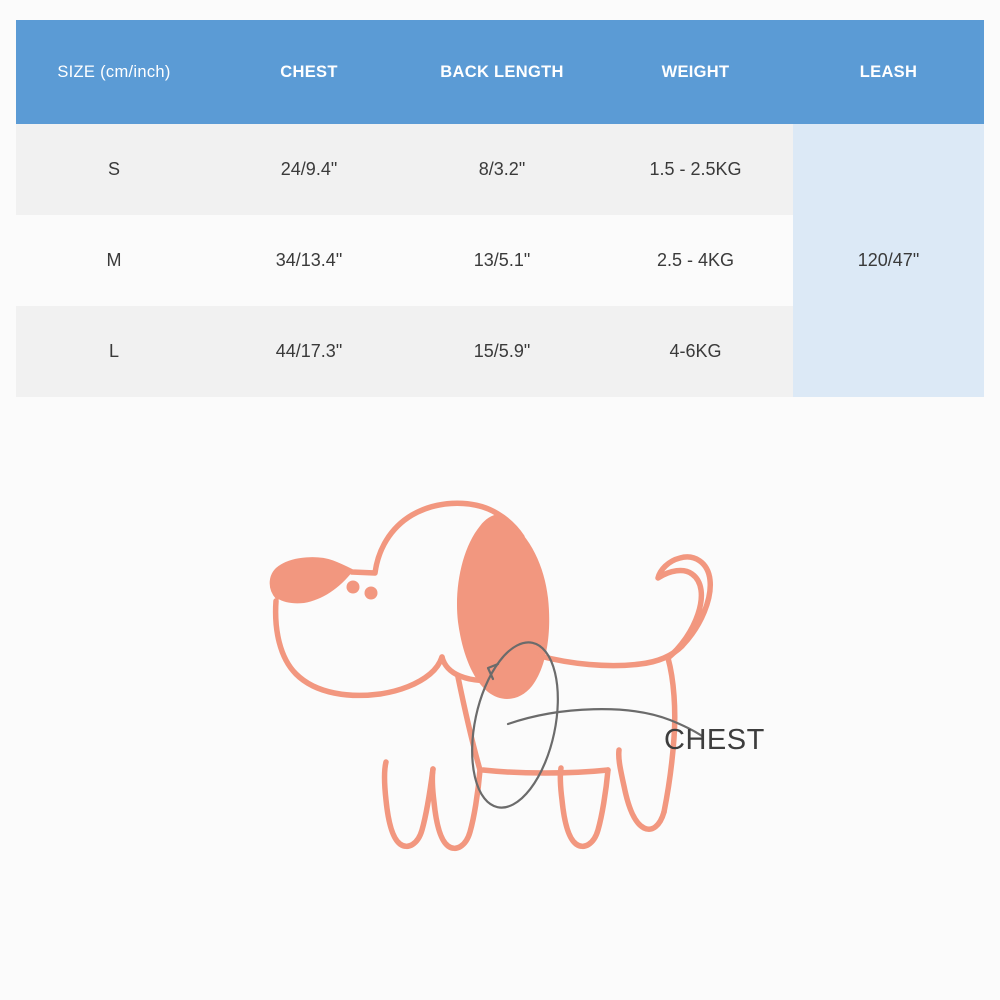  I want to click on cell-size-l: L, so click(114, 351).